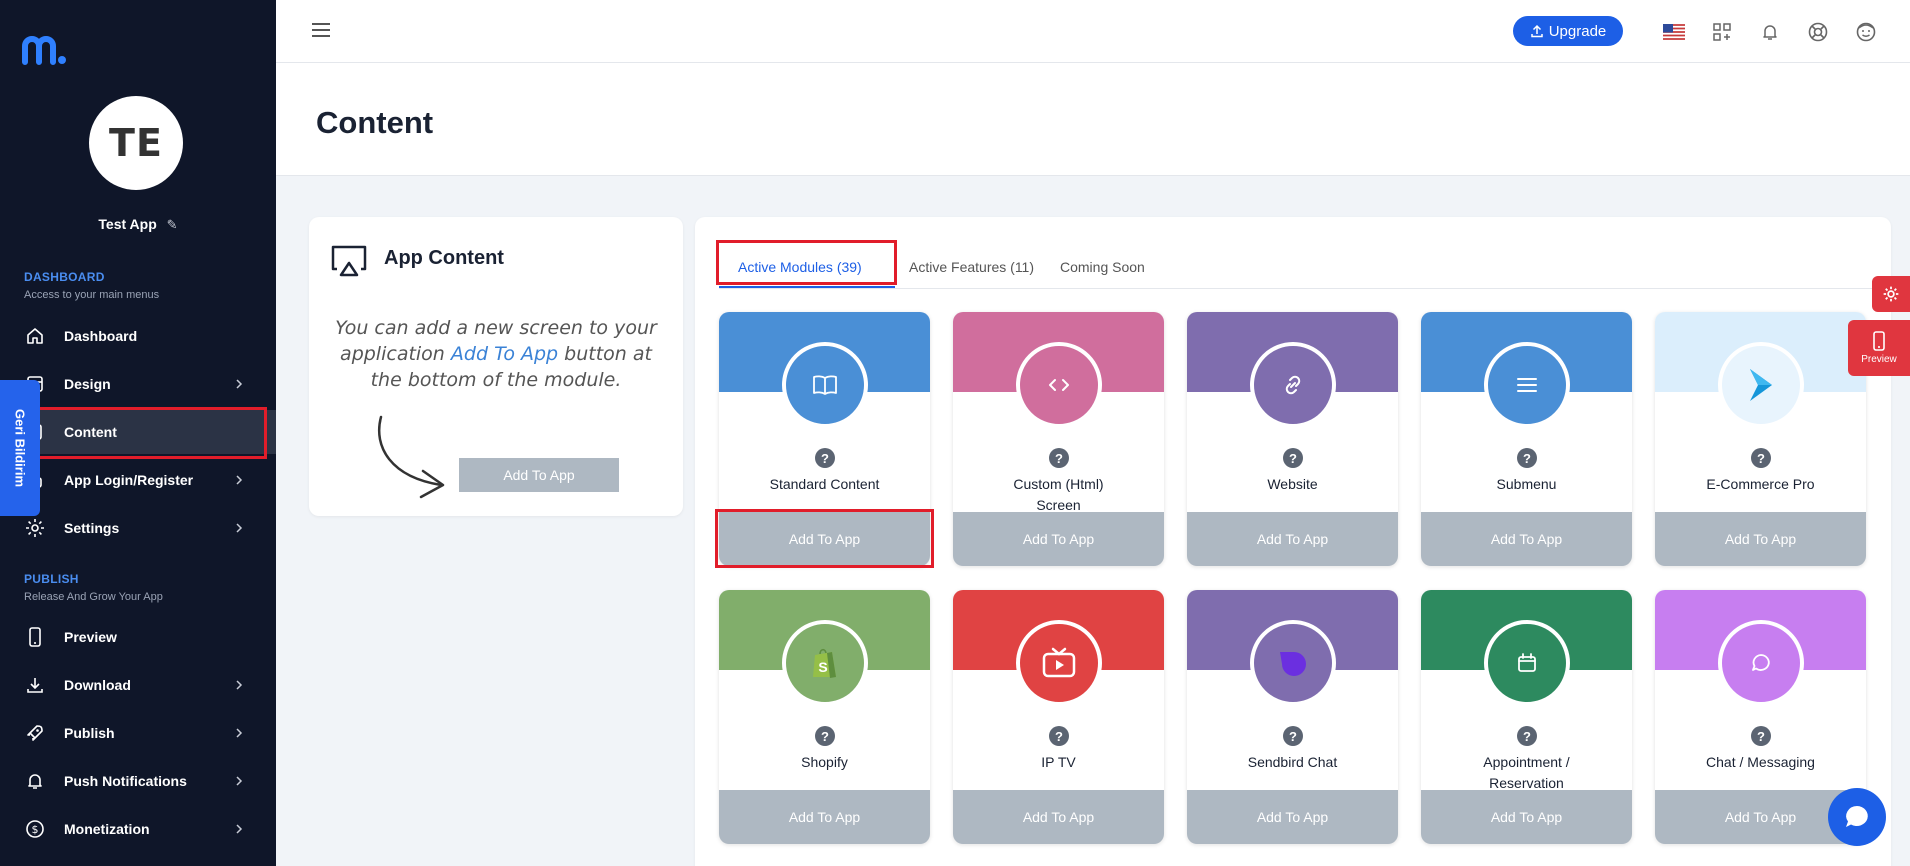 The image size is (1910, 866). What do you see at coordinates (138, 432) in the screenshot?
I see `sidebar-item-content: Content` at bounding box center [138, 432].